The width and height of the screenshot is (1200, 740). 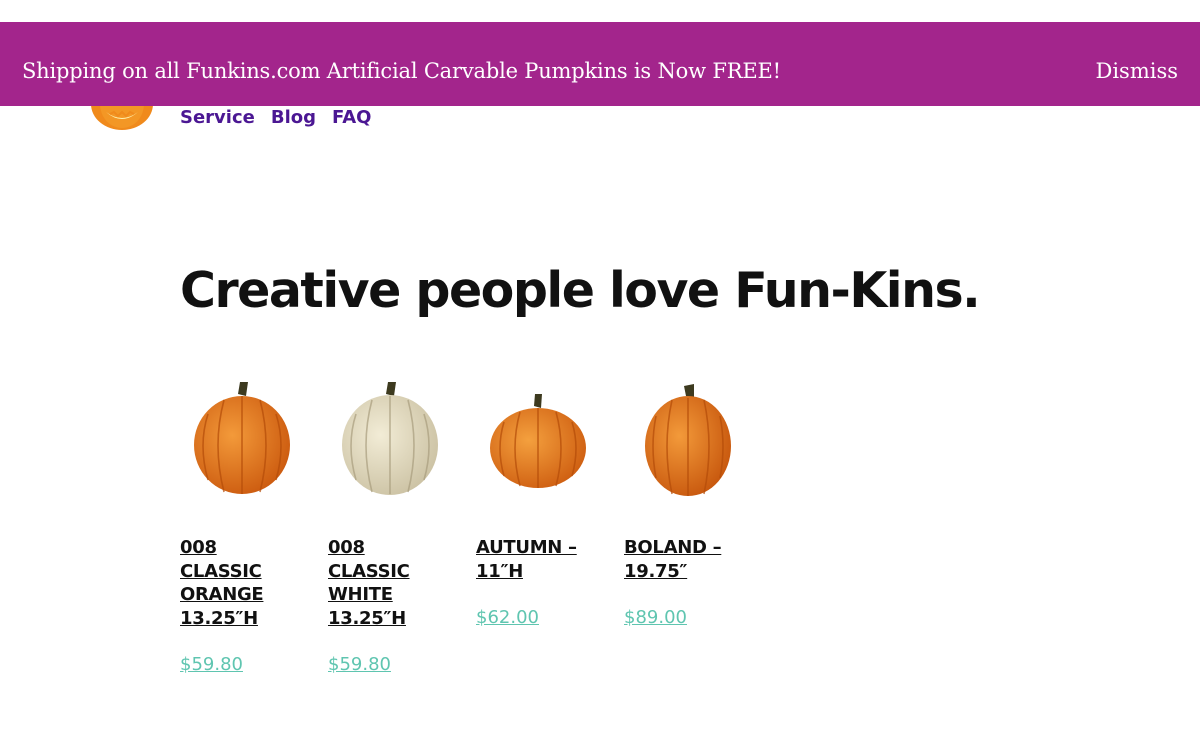 I want to click on main-nav: Service Blog FAQ, so click(x=275, y=117).